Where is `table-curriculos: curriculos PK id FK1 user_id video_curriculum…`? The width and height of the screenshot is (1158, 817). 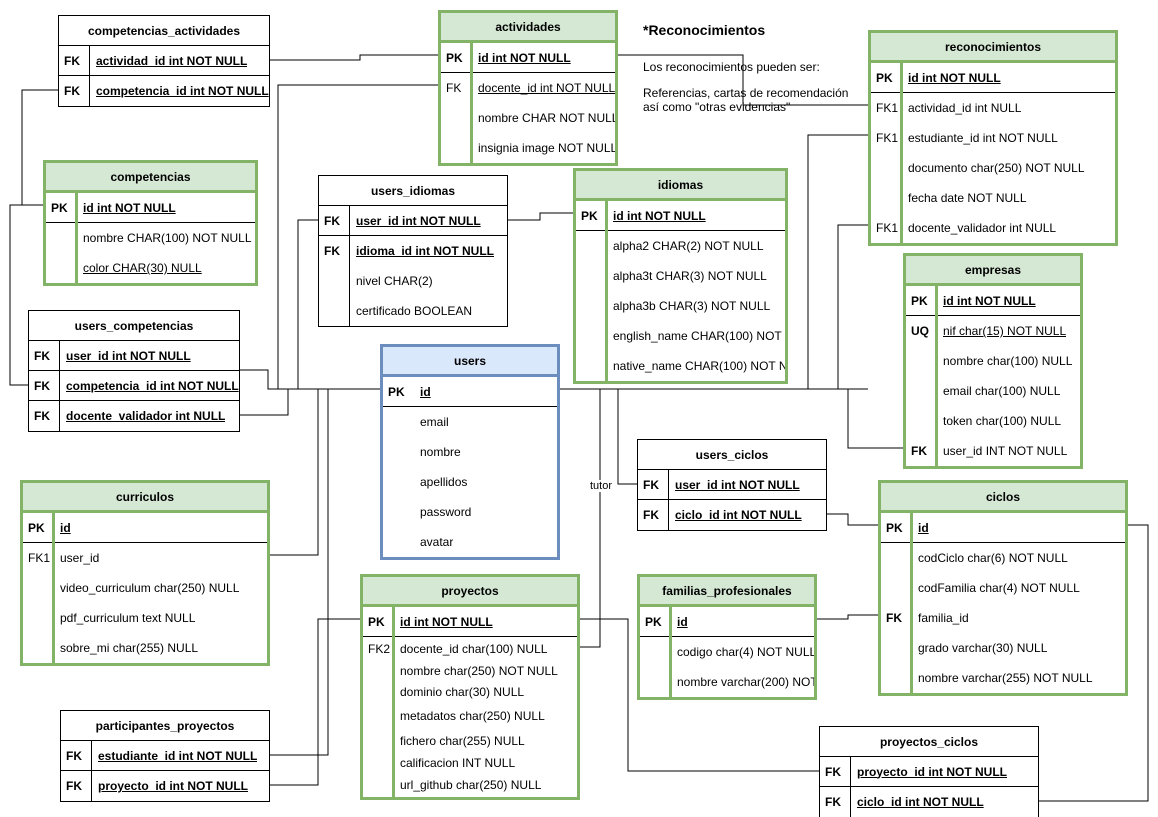
table-curriculos: curriculos PK id FK1 user_id video_curriculum… is located at coordinates (145, 573).